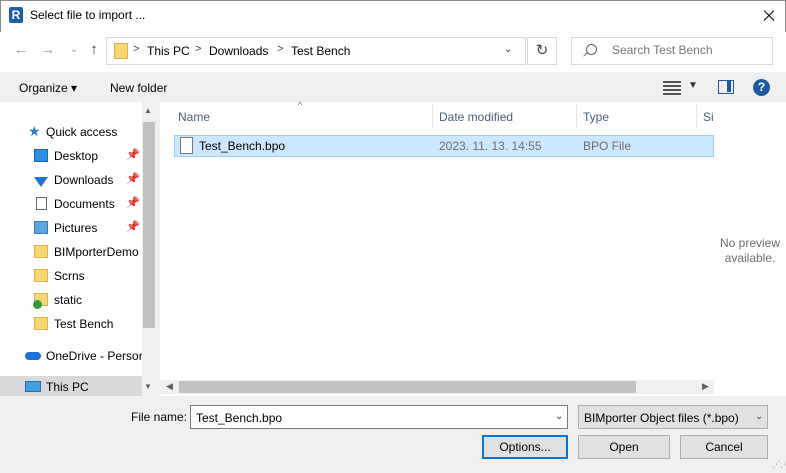  What do you see at coordinates (76, 228) in the screenshot?
I see `nav-item-label: Pictures` at bounding box center [76, 228].